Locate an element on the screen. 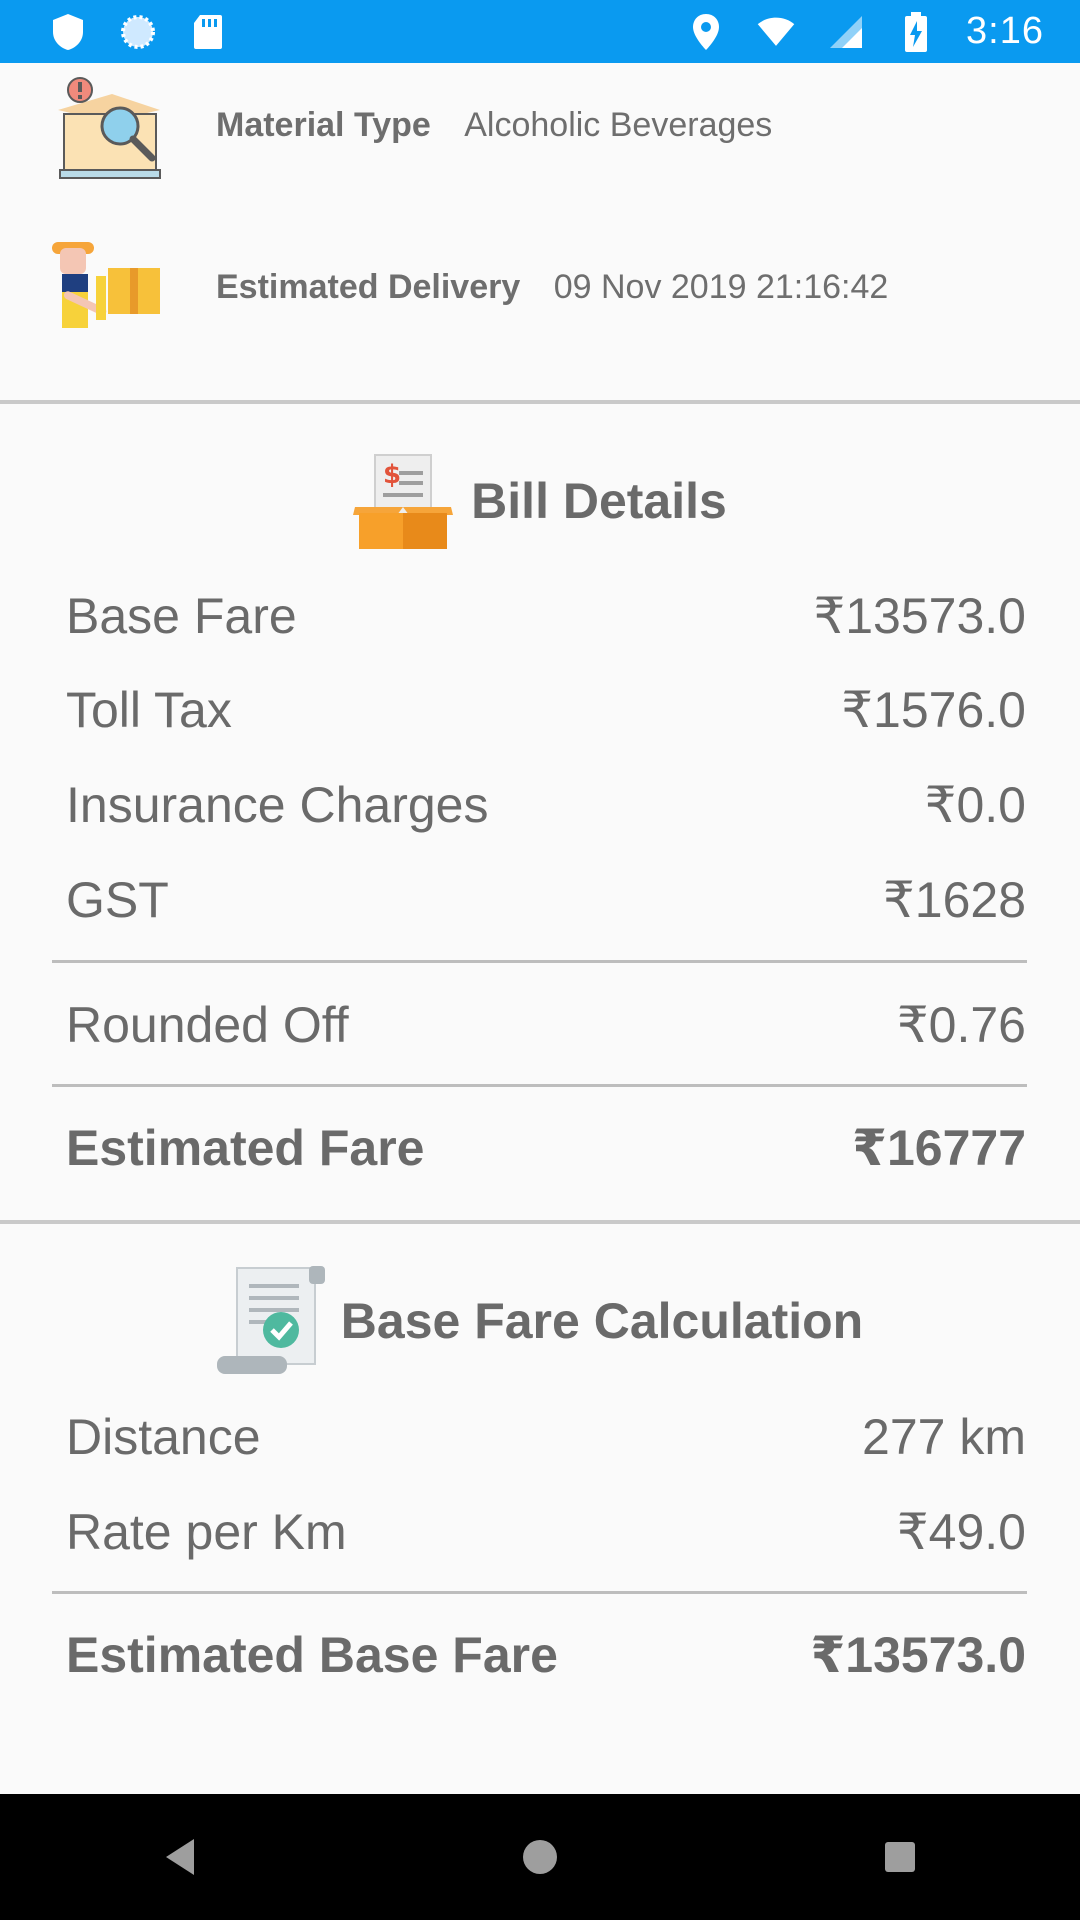 The height and width of the screenshot is (1920, 1080). back-icon is located at coordinates (180, 1857).